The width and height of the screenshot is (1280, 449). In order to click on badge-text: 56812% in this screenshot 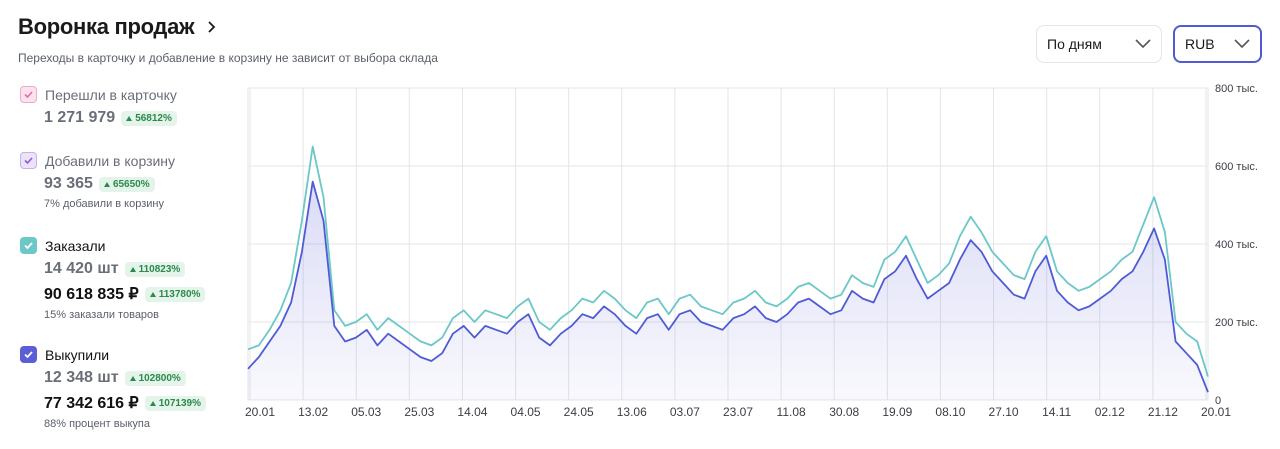, I will do `click(153, 118)`.